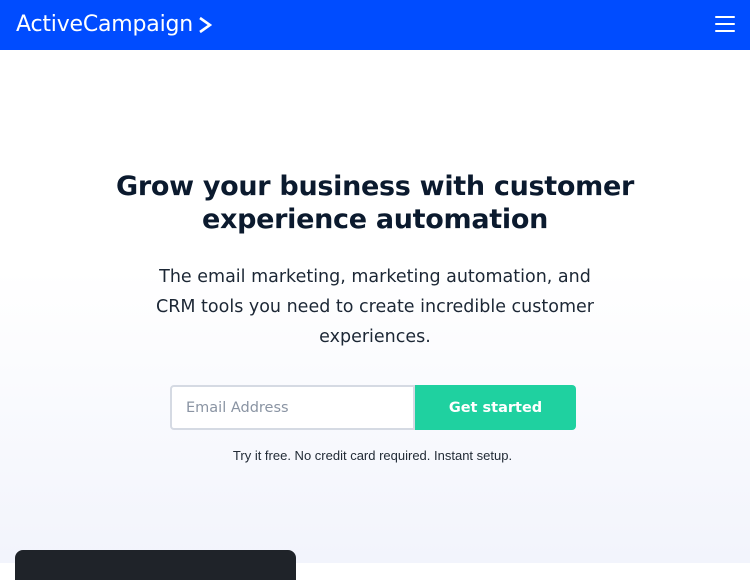 The width and height of the screenshot is (750, 580). I want to click on email-address-input, so click(292, 407).